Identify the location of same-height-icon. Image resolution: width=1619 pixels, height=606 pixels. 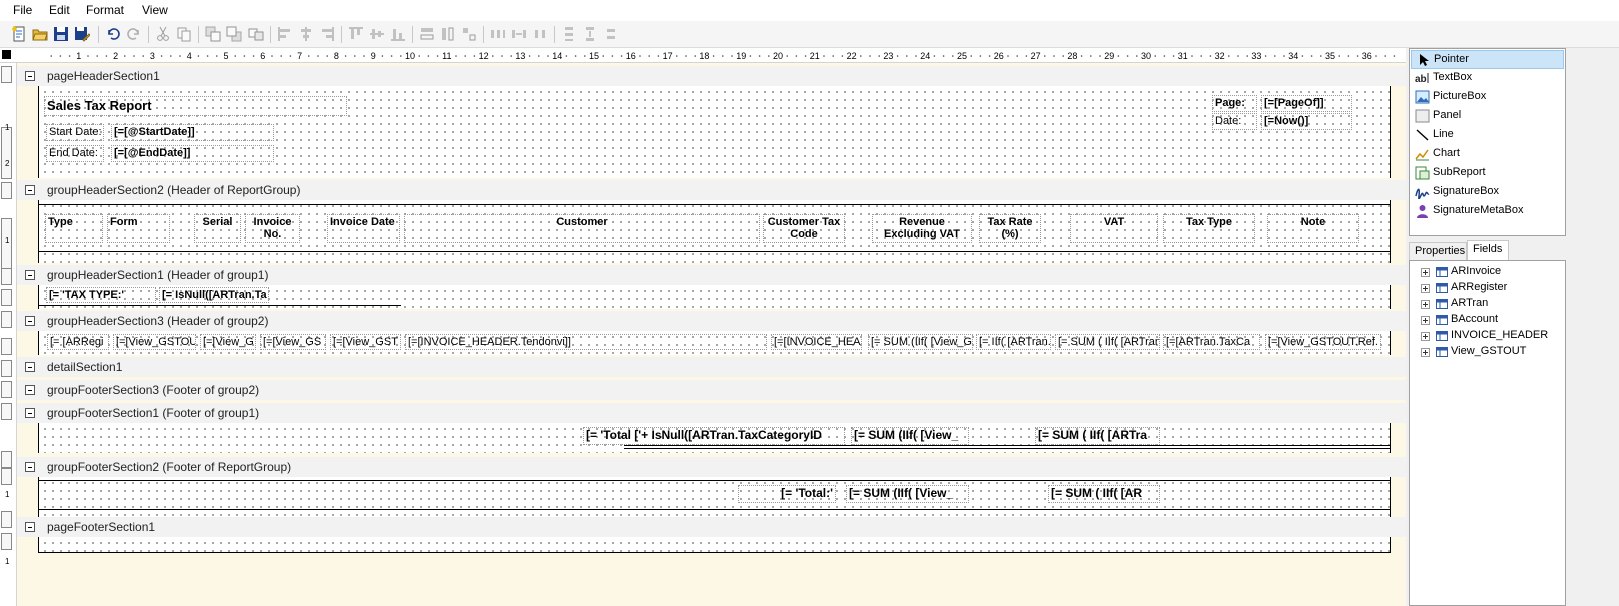
(448, 34).